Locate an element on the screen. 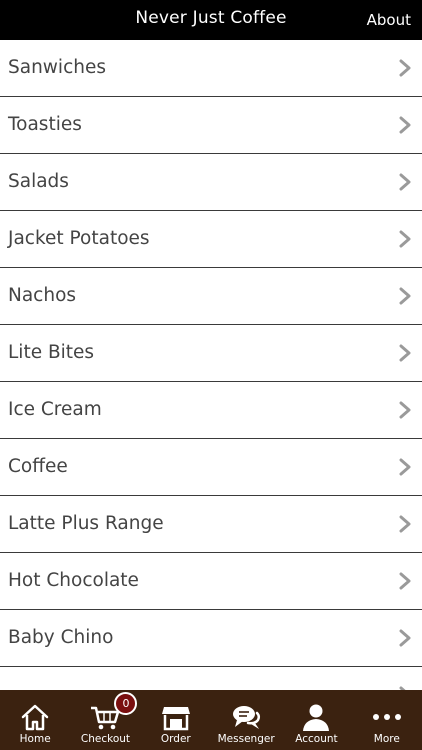 Image resolution: width=422 pixels, height=750 pixels. menu-item-coffee: Coffee is located at coordinates (211, 467).